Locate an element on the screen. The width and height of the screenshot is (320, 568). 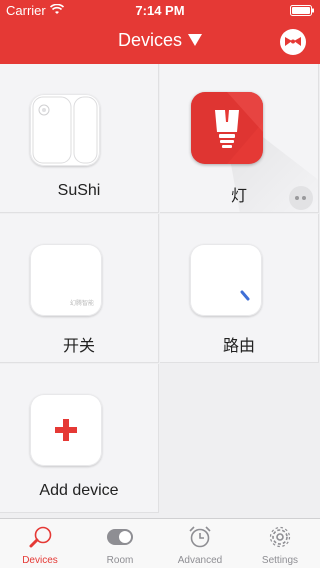
devices-dropdown: Devices is located at coordinates (160, 40).